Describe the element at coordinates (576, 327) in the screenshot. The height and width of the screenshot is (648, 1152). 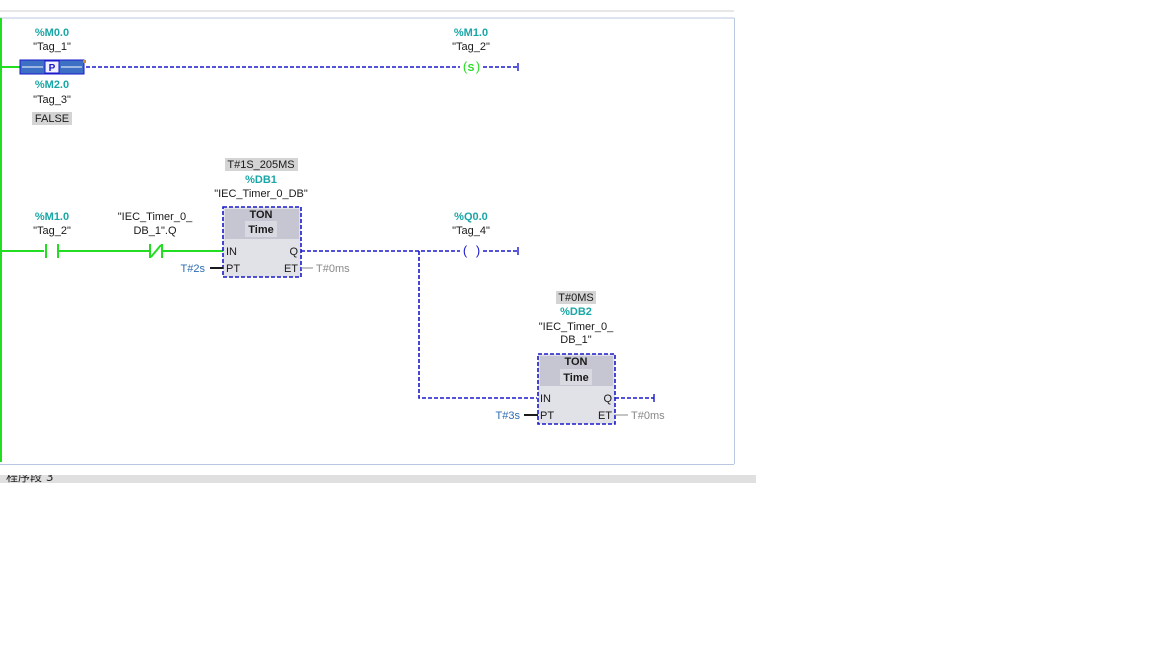
I see `timer2-instance-name-line1: "IEC_Timer_0_` at that location.